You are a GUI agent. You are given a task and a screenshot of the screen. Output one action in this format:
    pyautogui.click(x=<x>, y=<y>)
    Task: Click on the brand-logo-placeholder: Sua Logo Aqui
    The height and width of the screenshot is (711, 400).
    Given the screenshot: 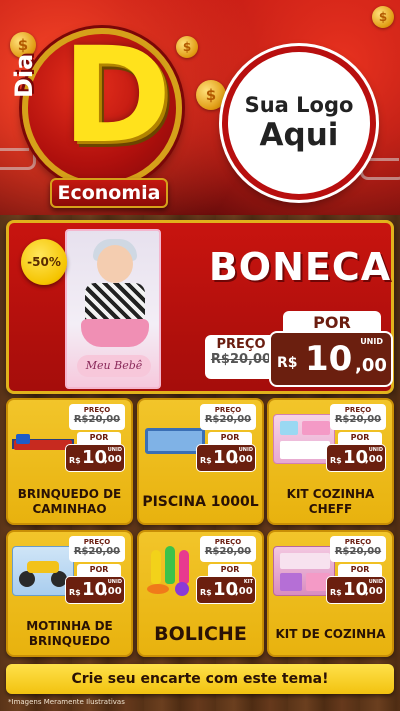 What is the action you would take?
    pyautogui.click(x=299, y=123)
    